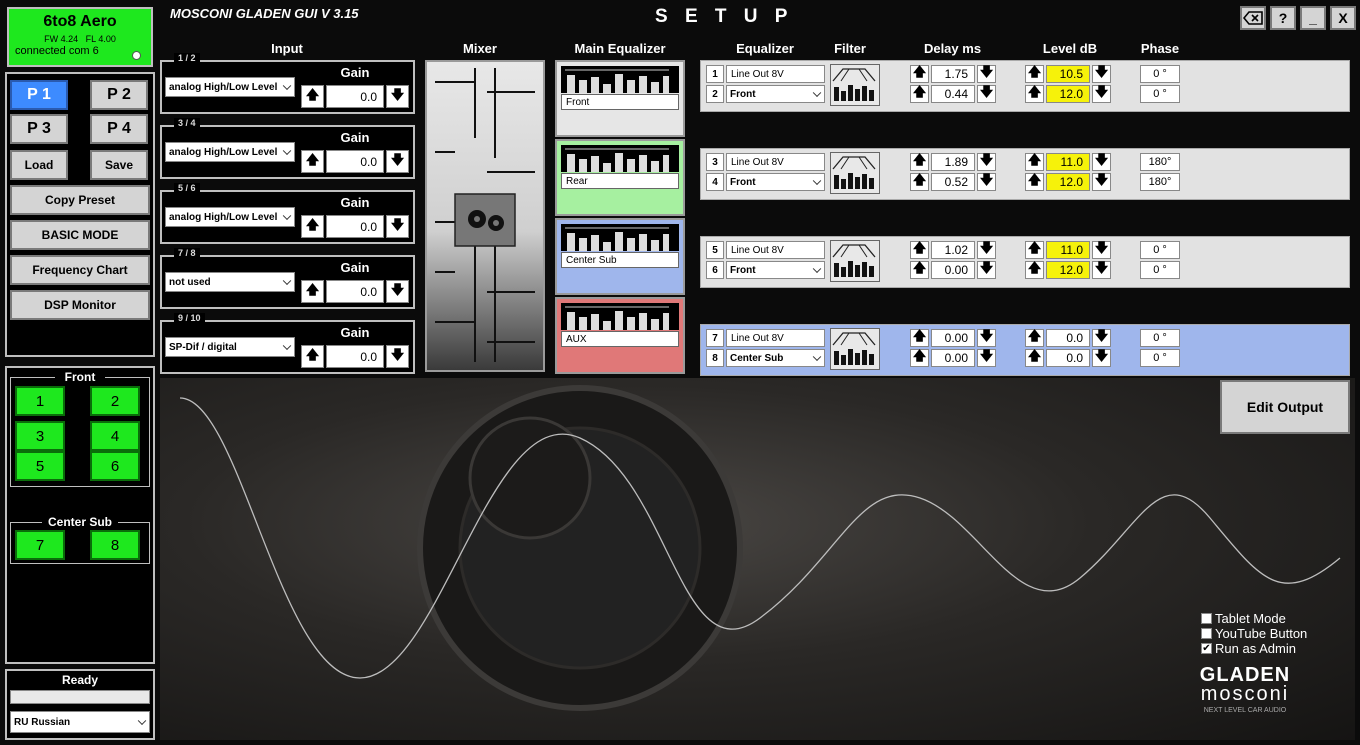 The image size is (1360, 745). I want to click on channel-1-button: 1, so click(40, 401).